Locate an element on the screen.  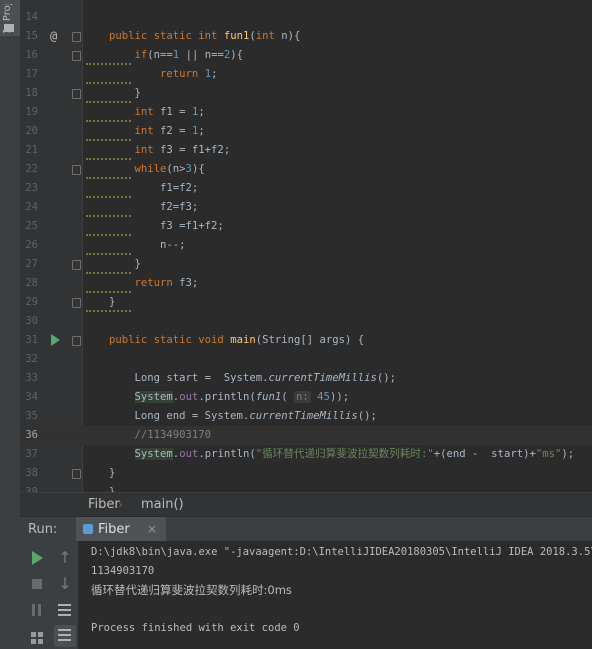
line-number: 26 is located at coordinates (31, 245).